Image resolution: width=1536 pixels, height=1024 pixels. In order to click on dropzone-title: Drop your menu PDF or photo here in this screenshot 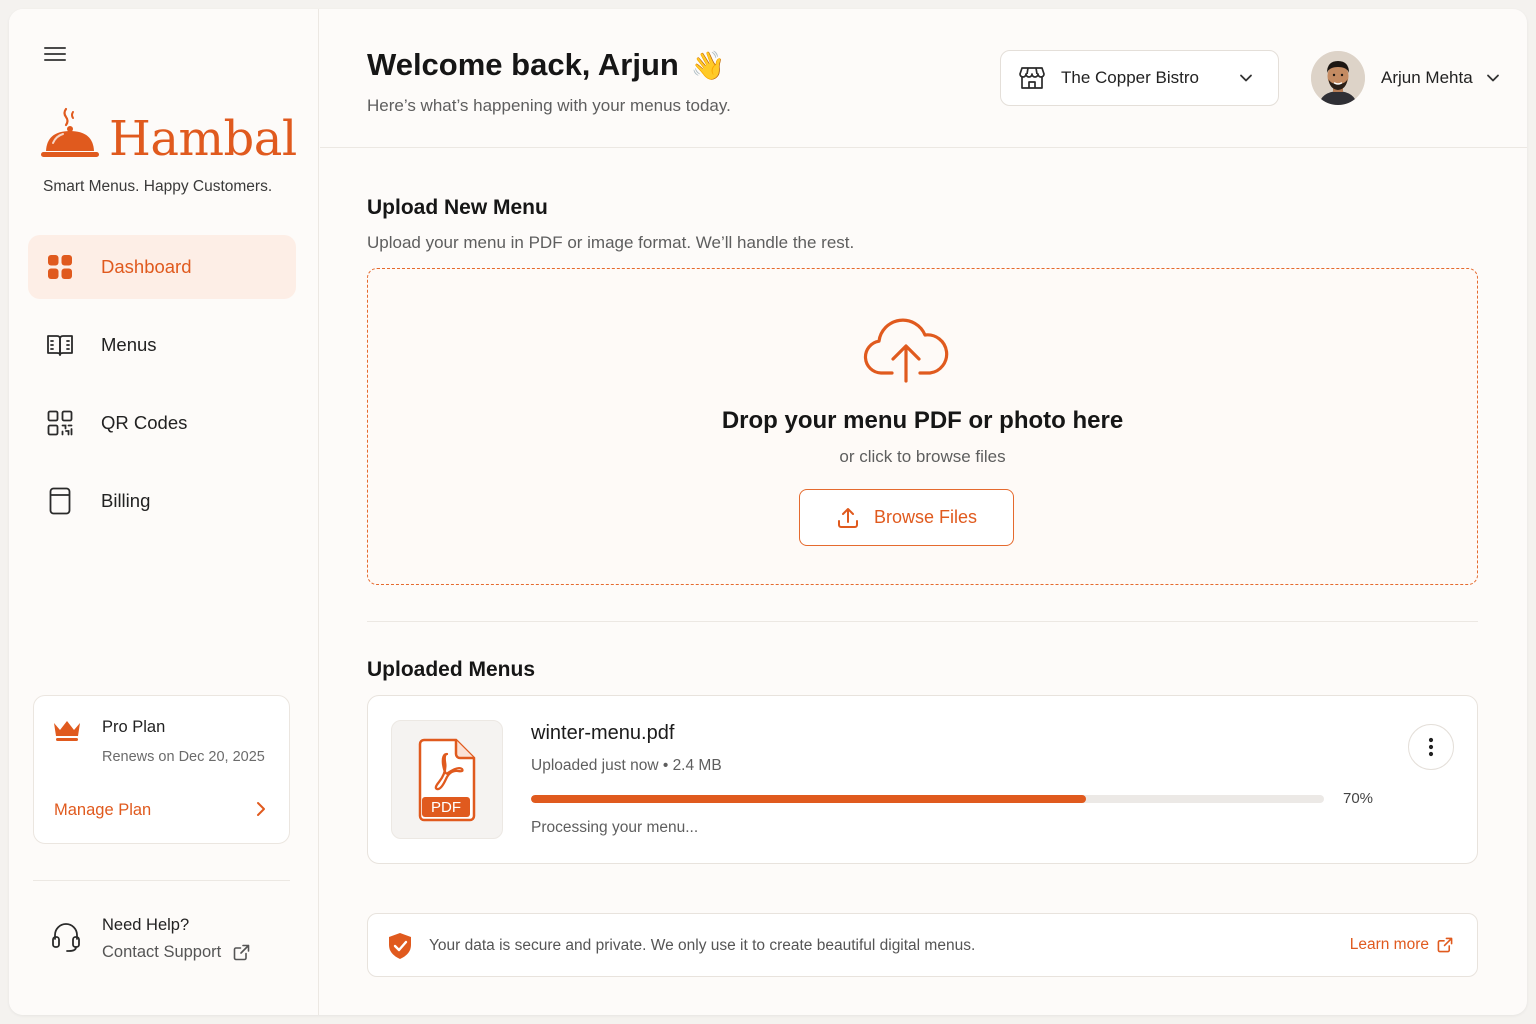, I will do `click(922, 420)`.